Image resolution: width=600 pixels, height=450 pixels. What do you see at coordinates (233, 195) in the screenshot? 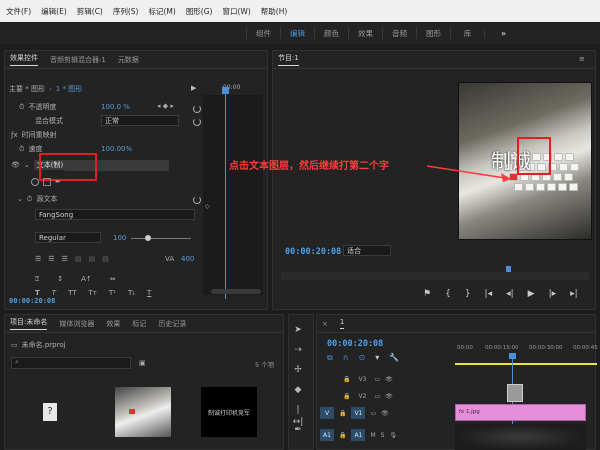
I see `effect-mini-timeline` at bounding box center [233, 195].